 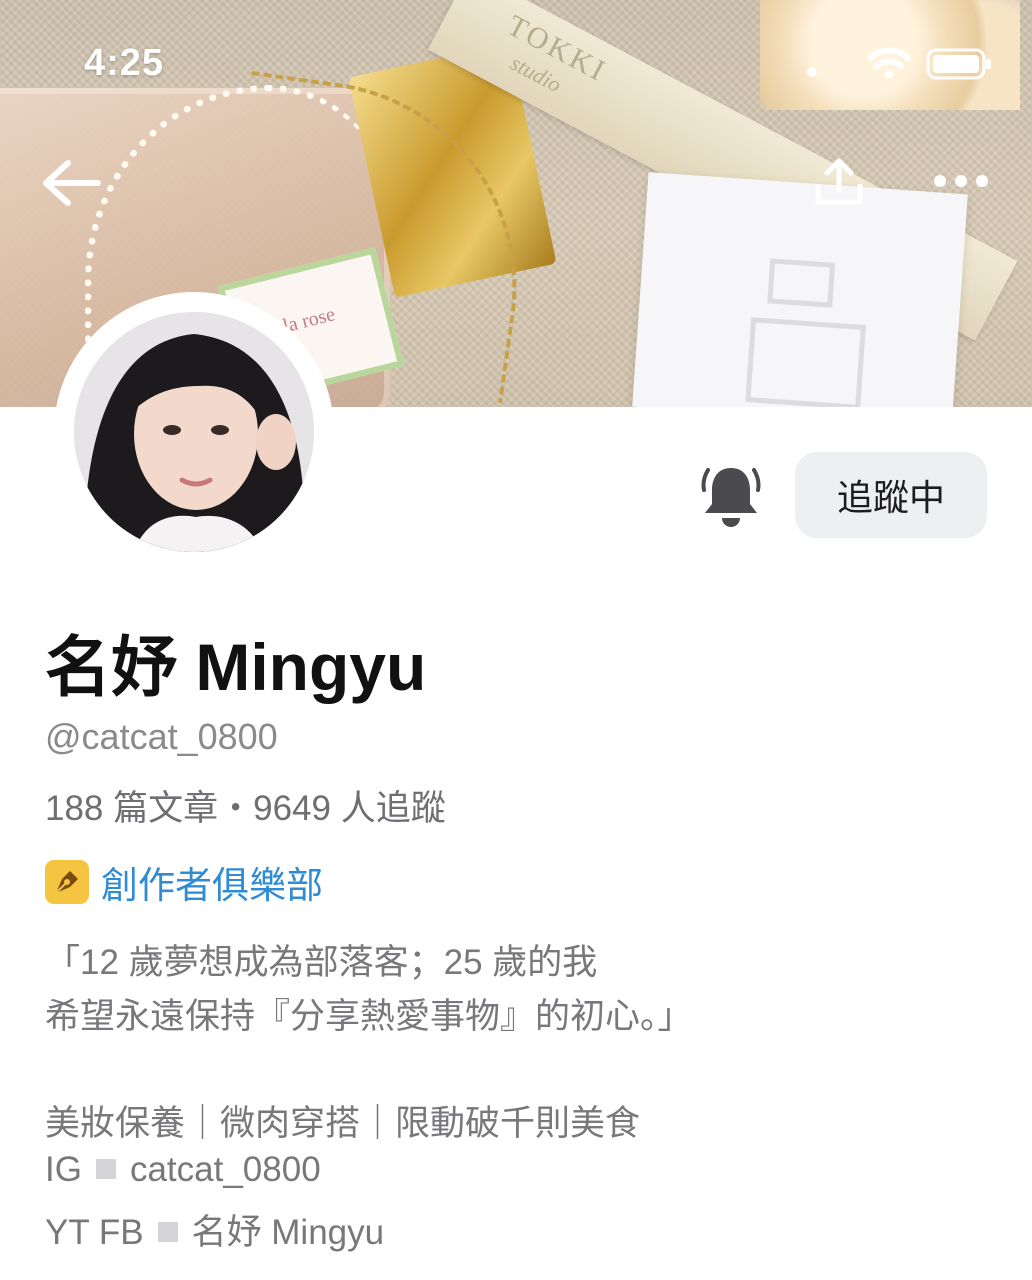 What do you see at coordinates (212, 885) in the screenshot?
I see `creator-club-label: 創作者俱樂部` at bounding box center [212, 885].